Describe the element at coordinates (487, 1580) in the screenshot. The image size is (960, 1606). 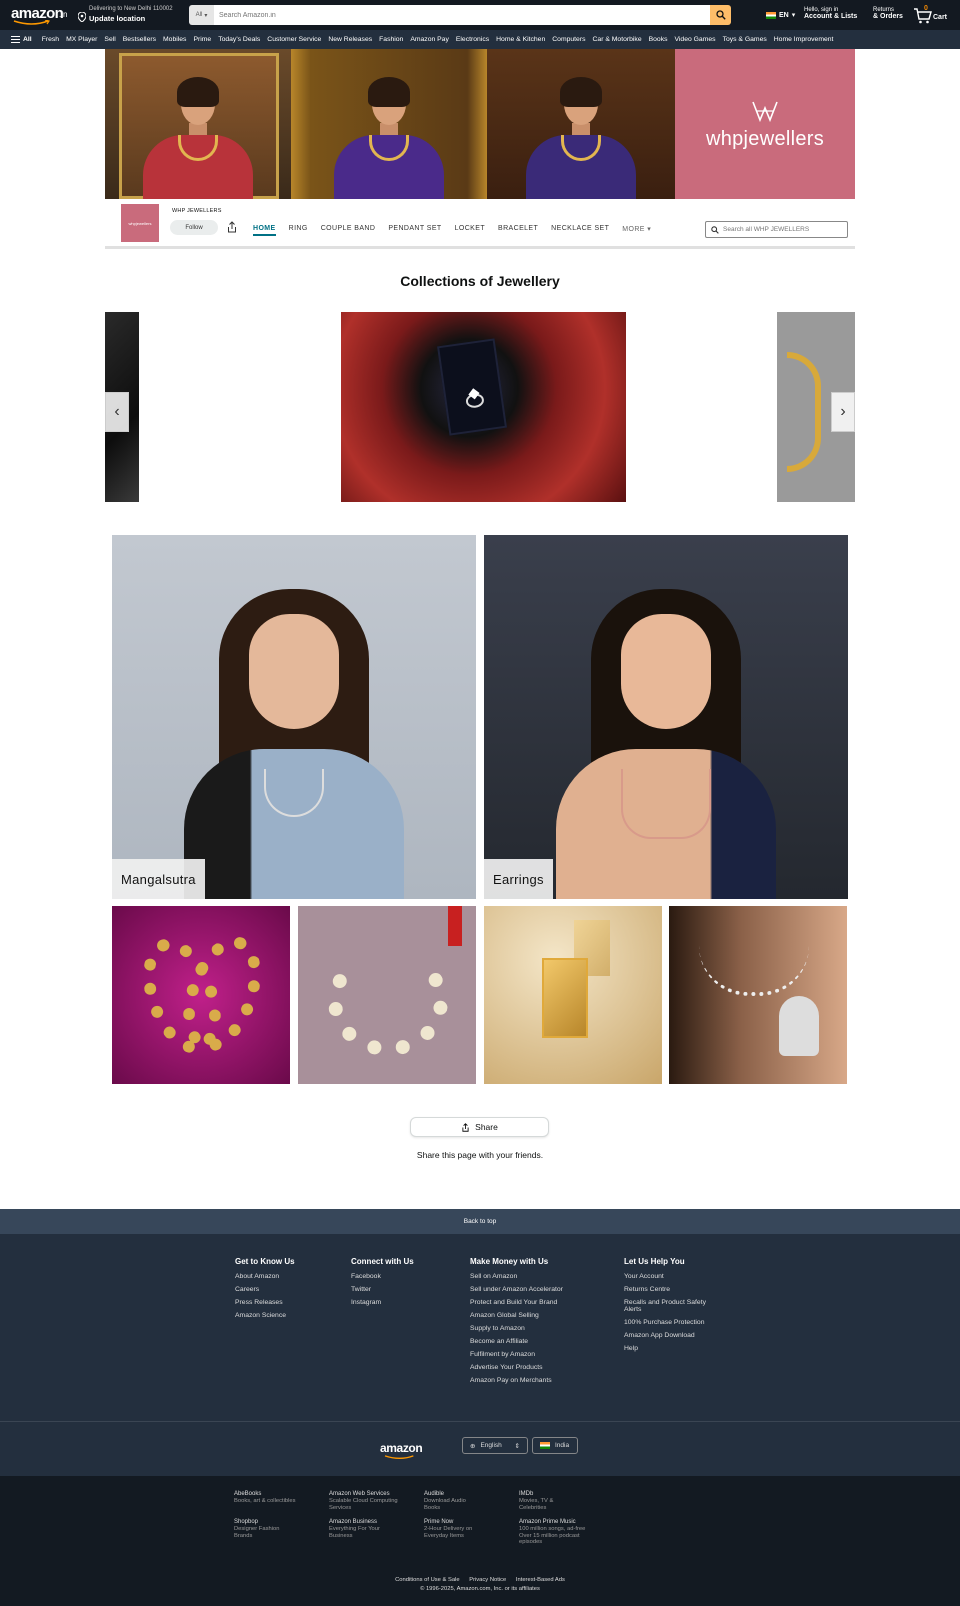
I see `legal-link: Privacy Notice` at that location.